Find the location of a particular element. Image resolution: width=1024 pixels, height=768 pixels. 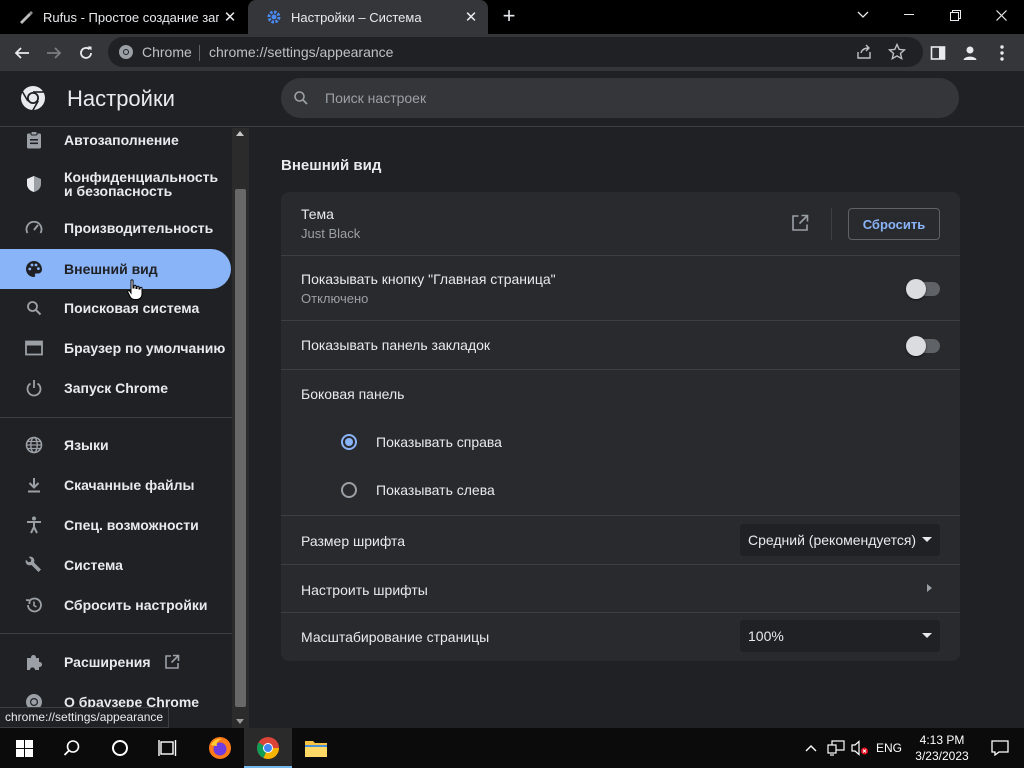

sidebar-item-autofill: Автозаполнение is located at coordinates (115, 144).